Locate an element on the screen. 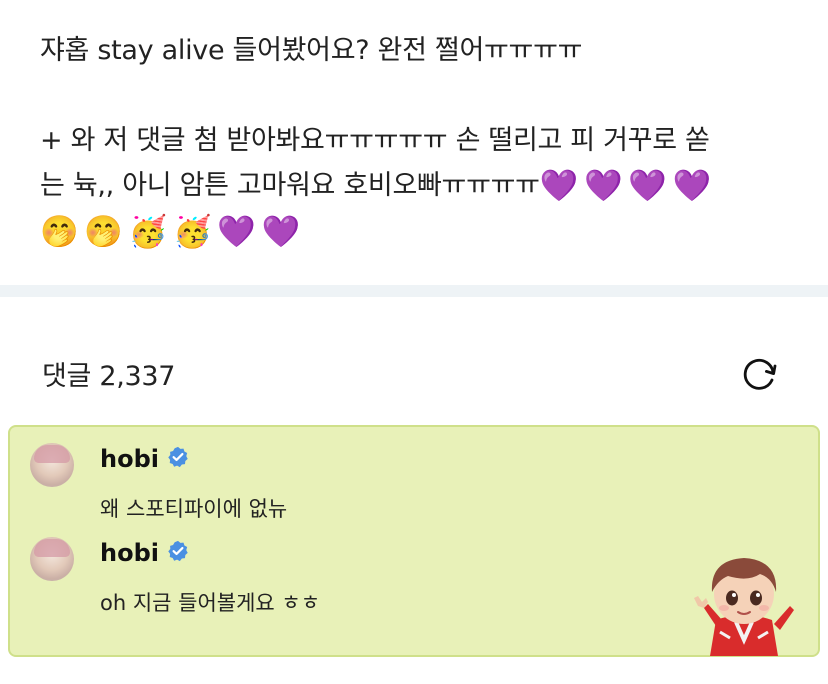  comment-count: 댓글 2,337 is located at coordinates (109, 376).